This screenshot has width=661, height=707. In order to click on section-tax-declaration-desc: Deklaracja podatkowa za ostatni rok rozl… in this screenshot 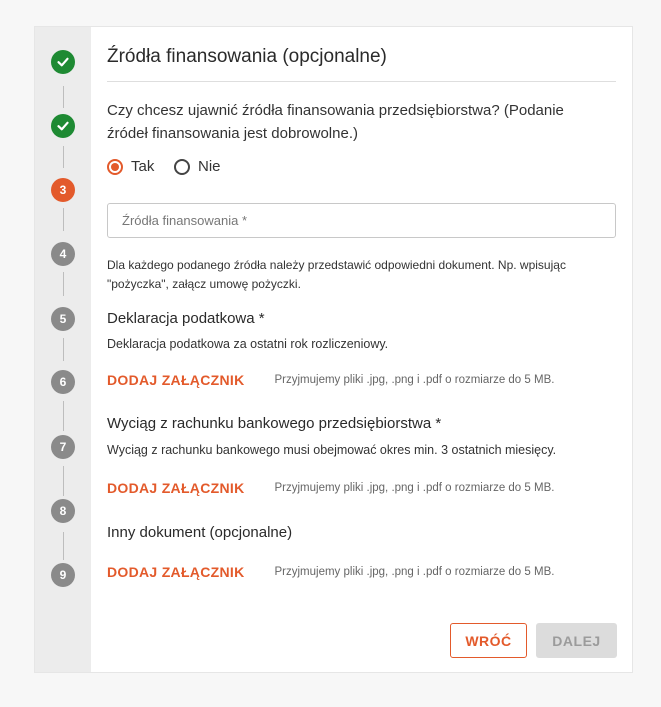, I will do `click(248, 344)`.